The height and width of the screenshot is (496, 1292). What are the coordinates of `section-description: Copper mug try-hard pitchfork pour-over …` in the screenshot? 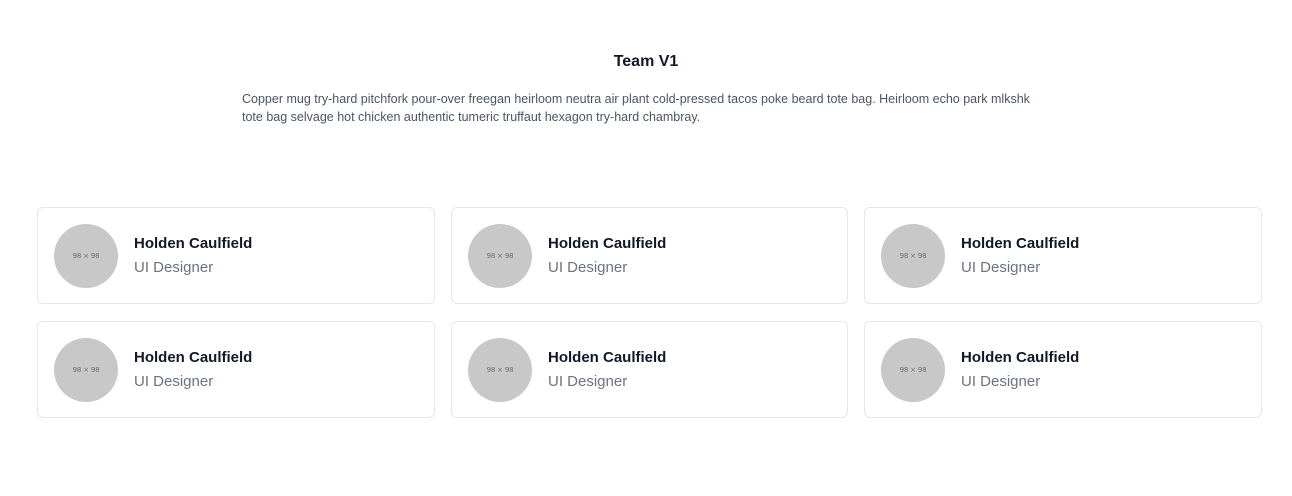 It's located at (636, 108).